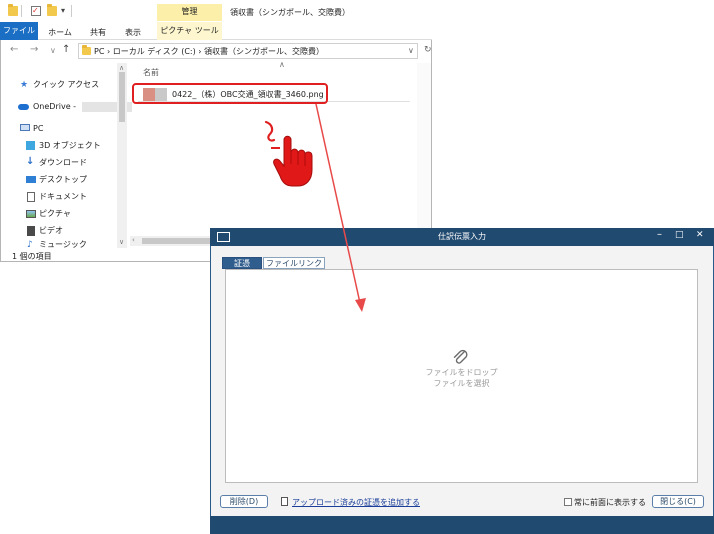 The height and width of the screenshot is (534, 714). I want to click on sort-ascending-icon: ∧, so click(282, 64).